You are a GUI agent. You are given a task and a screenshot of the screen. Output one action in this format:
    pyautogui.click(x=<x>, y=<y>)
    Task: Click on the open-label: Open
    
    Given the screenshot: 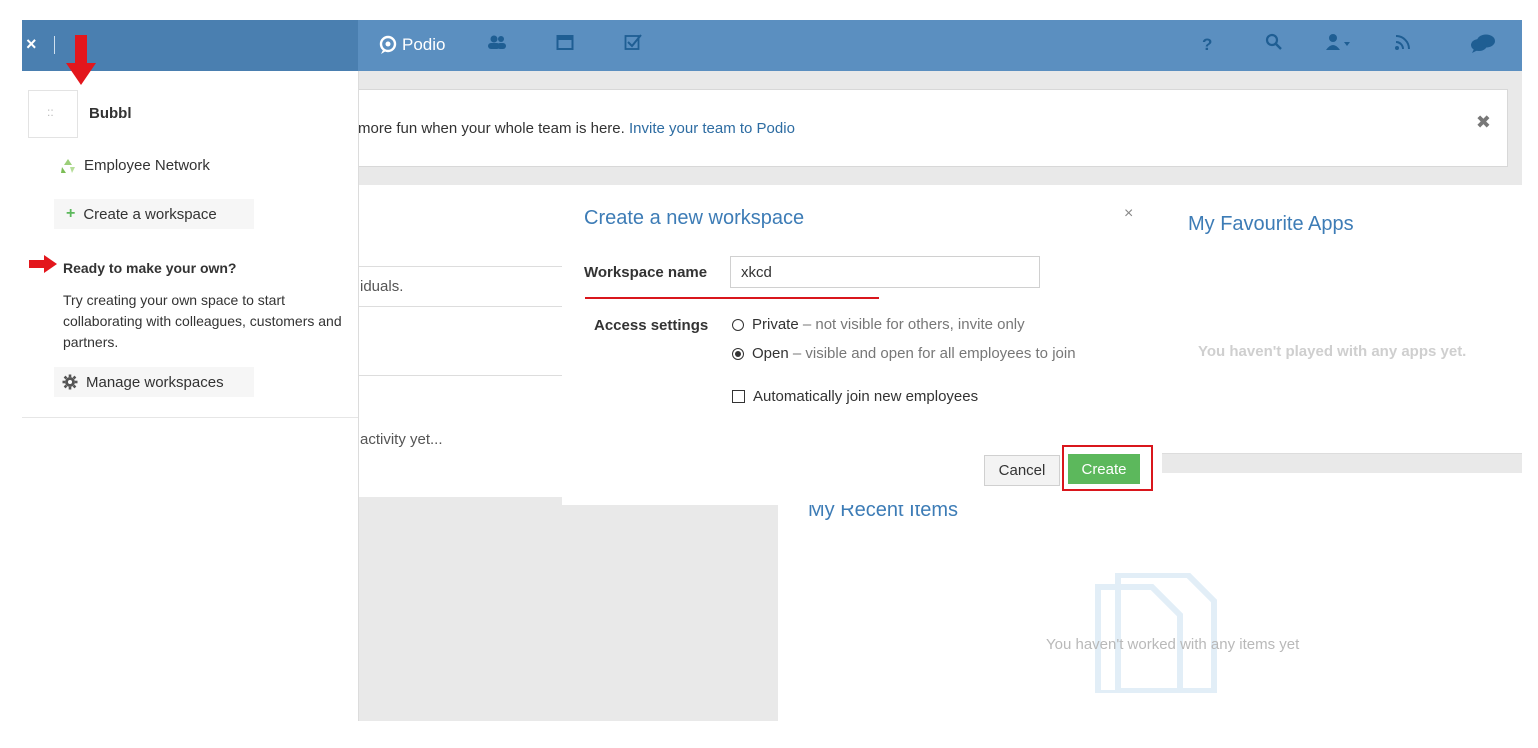 What is the action you would take?
    pyautogui.click(x=770, y=353)
    